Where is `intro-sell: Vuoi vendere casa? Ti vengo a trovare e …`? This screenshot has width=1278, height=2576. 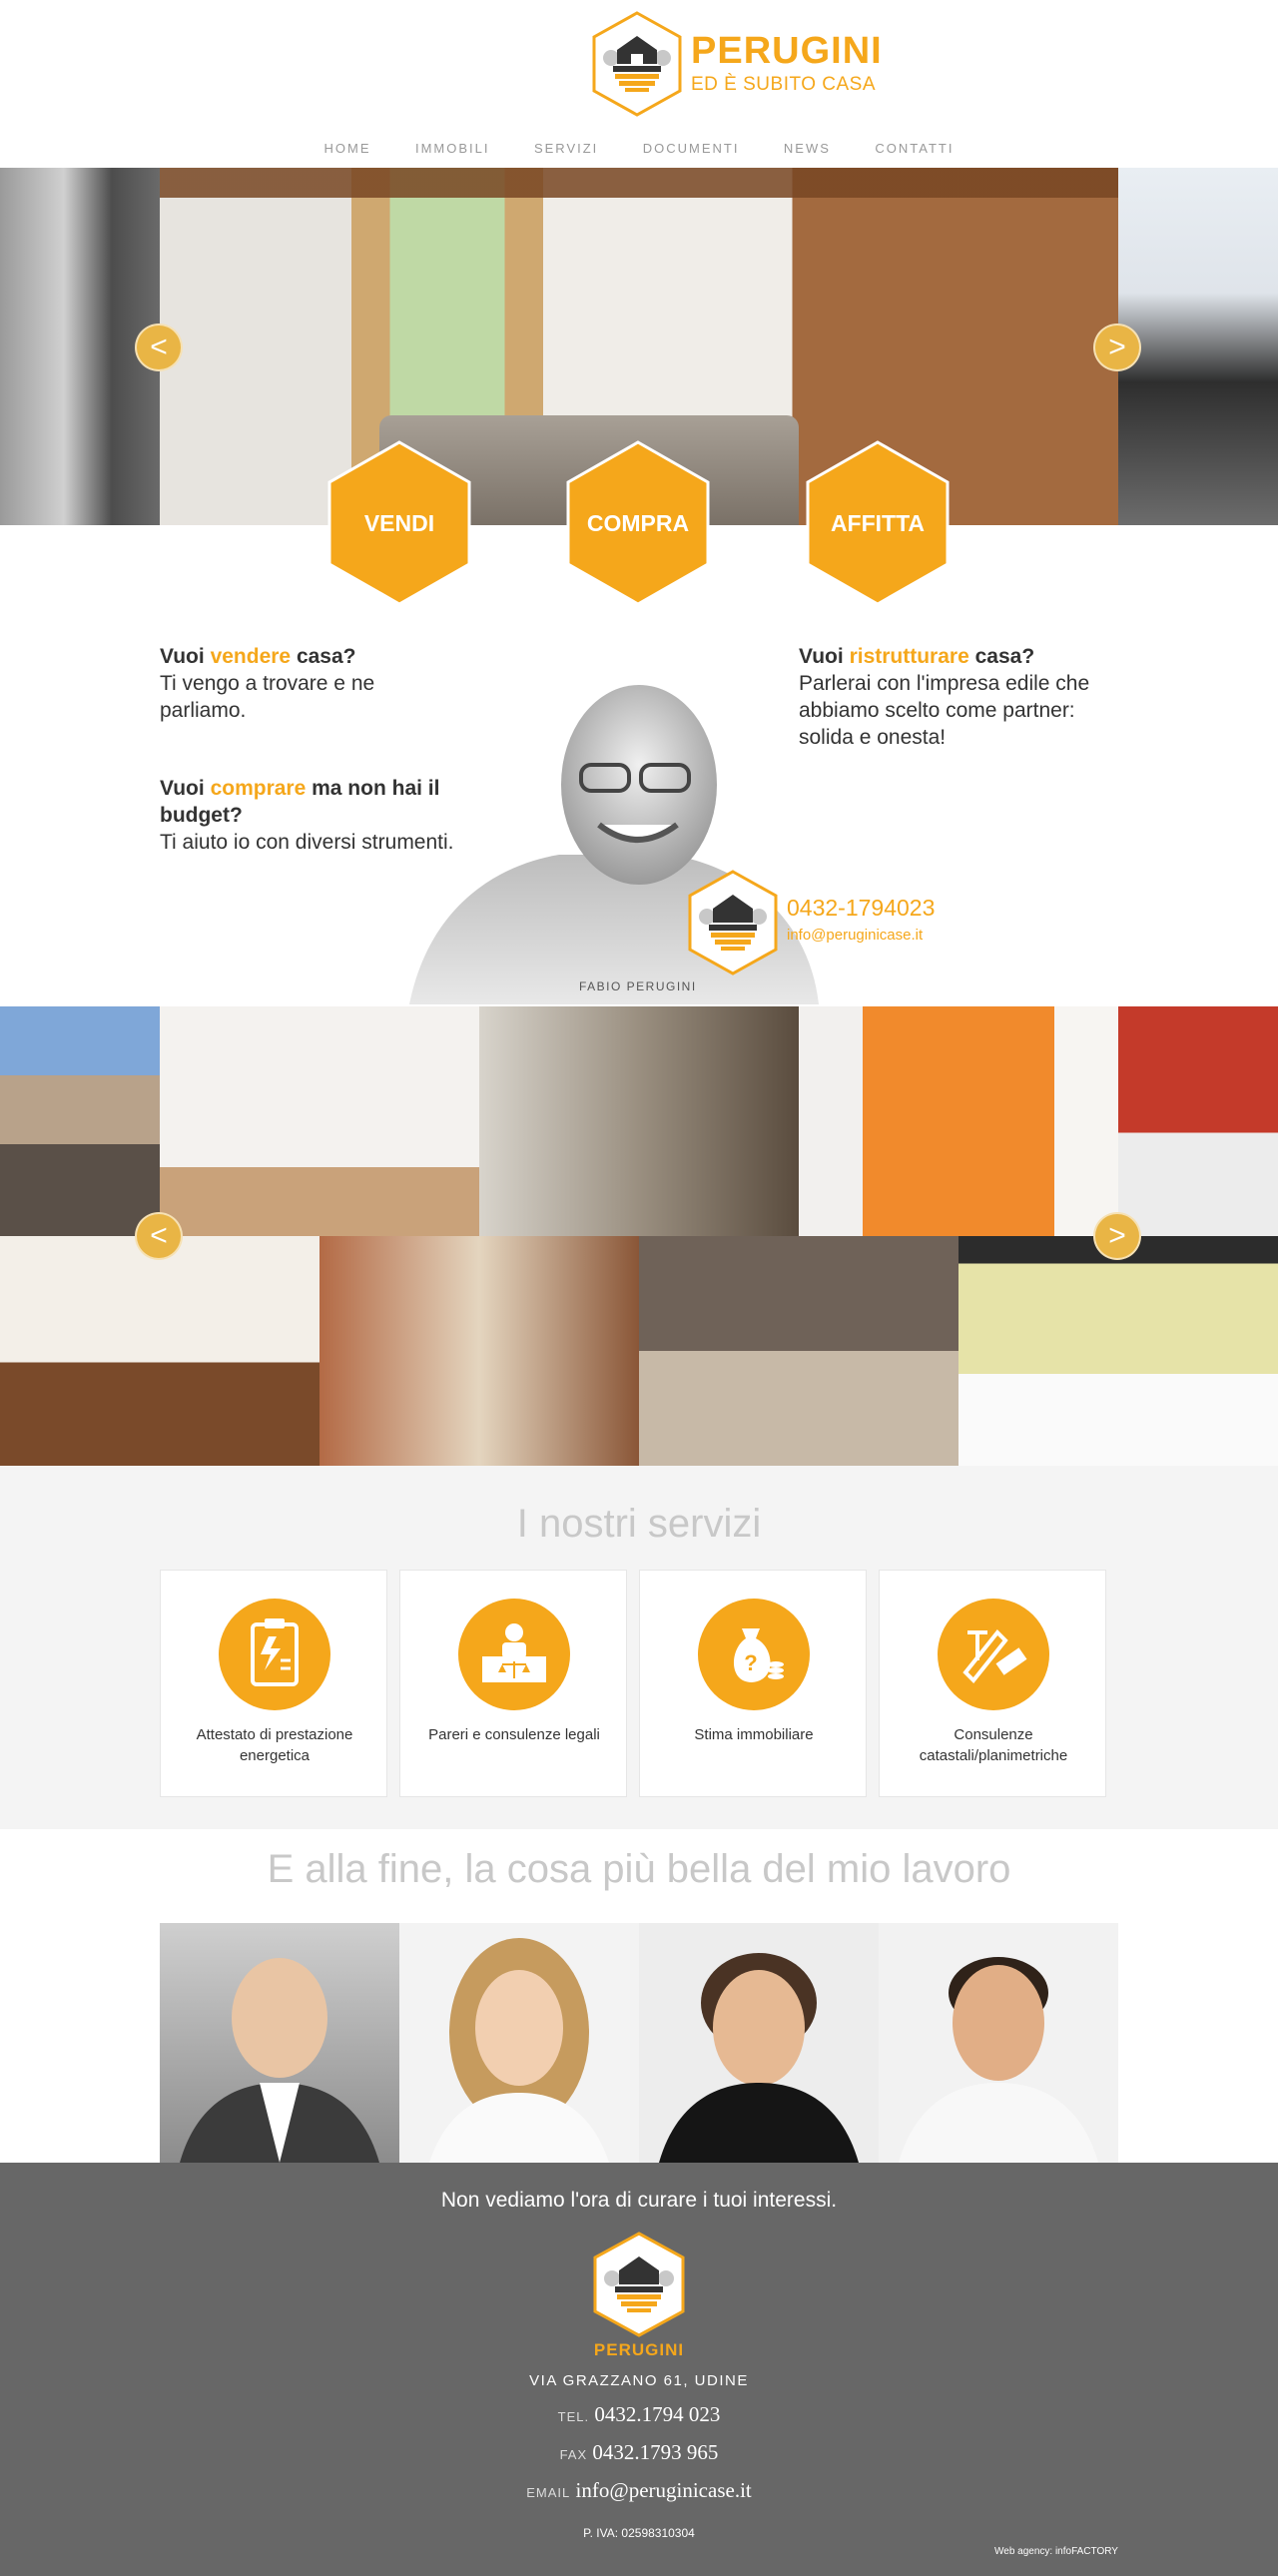
intro-sell: Vuoi vendere casa? Ti vengo a trovare e … is located at coordinates (299, 683).